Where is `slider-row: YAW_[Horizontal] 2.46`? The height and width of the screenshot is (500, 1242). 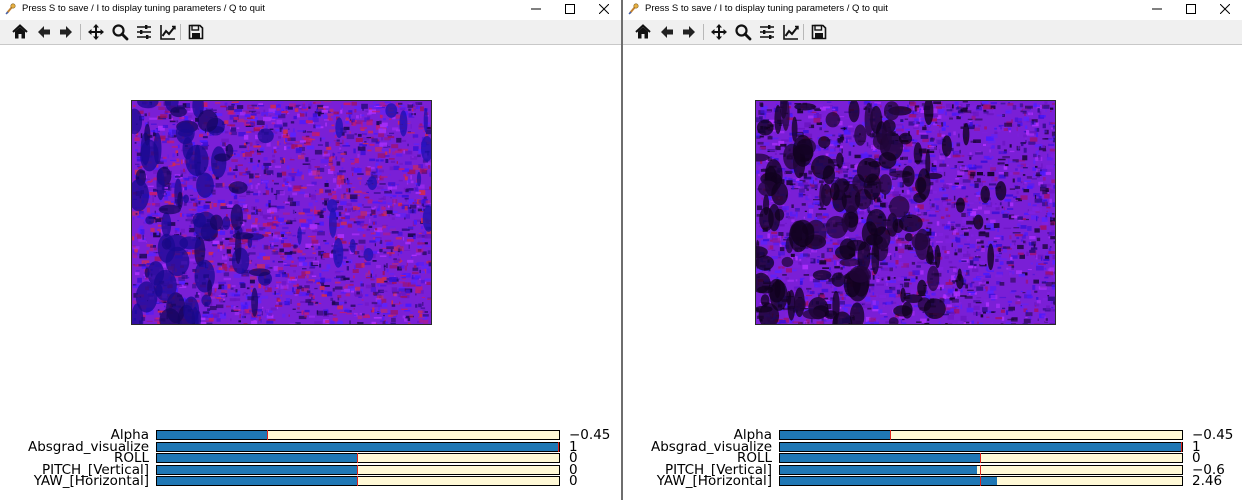 slider-row: YAW_[Horizontal] 2.46 is located at coordinates (932, 481).